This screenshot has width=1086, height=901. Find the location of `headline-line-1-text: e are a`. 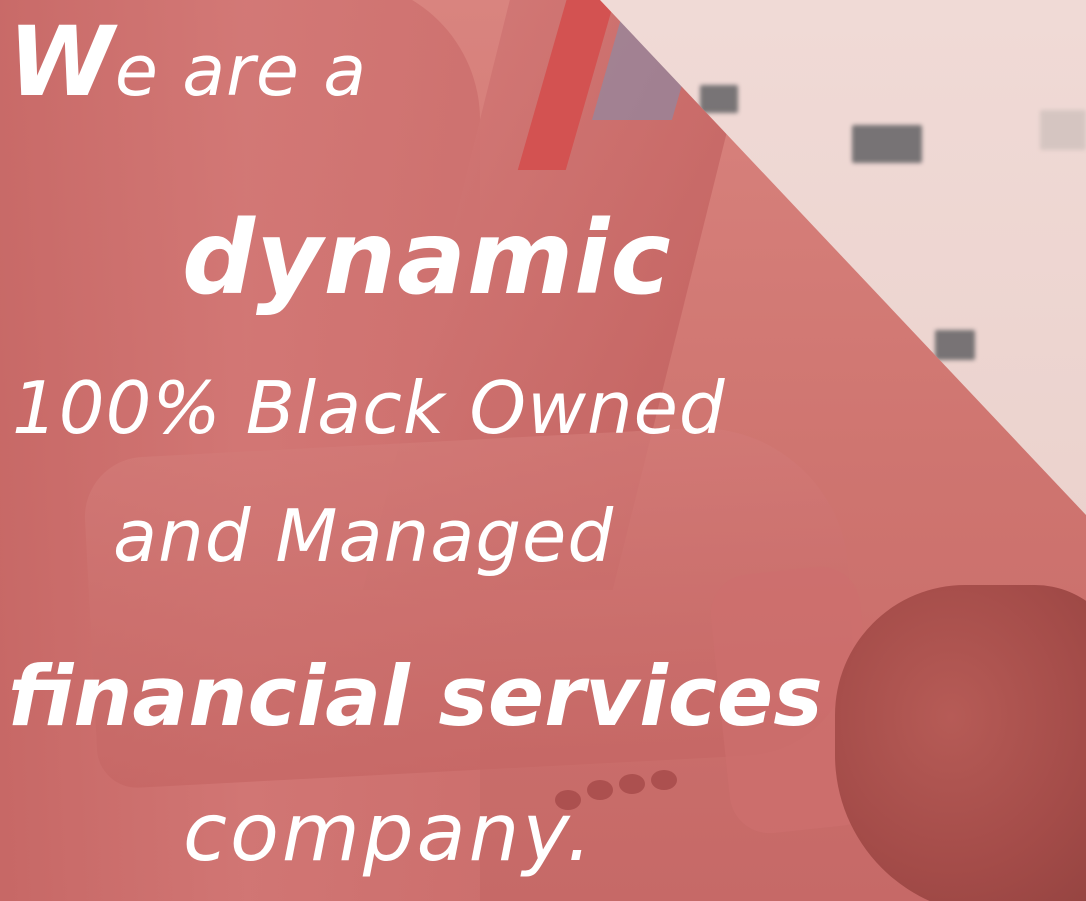

headline-line-1-text: e are a is located at coordinates (241, 71).